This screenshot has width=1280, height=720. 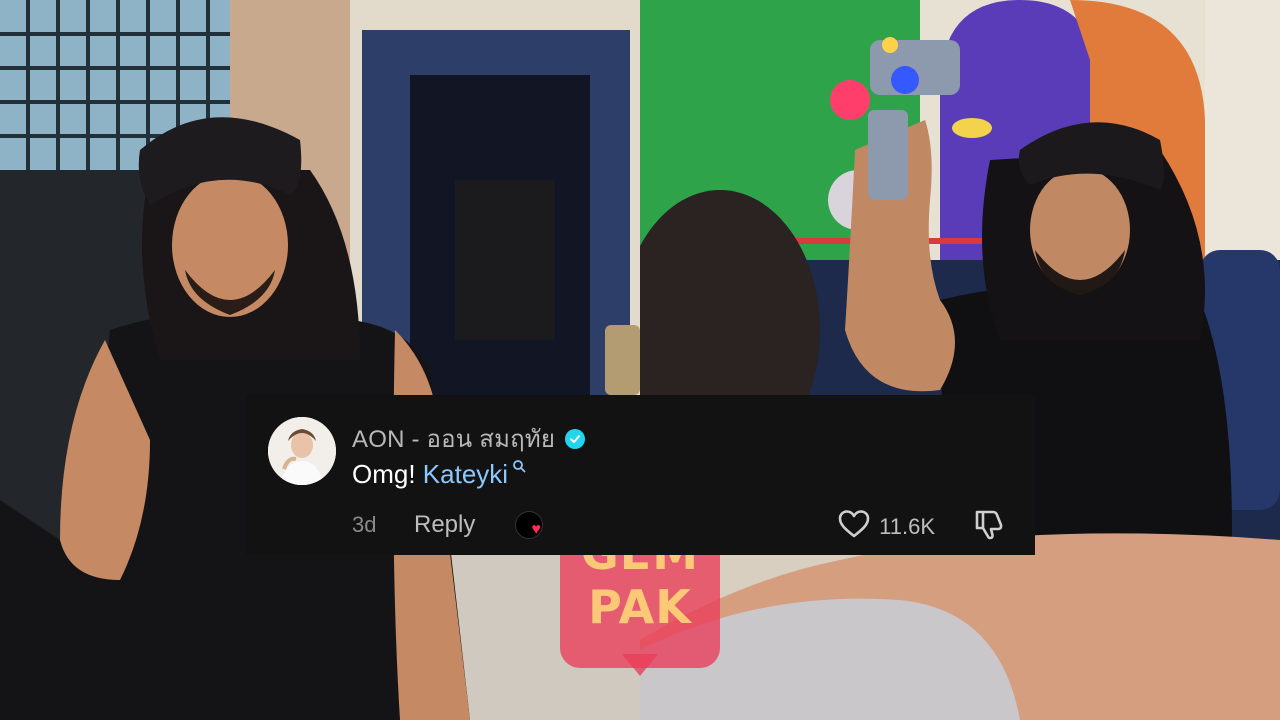 I want to click on comment-text-prefix: Omg!, so click(x=387, y=474).